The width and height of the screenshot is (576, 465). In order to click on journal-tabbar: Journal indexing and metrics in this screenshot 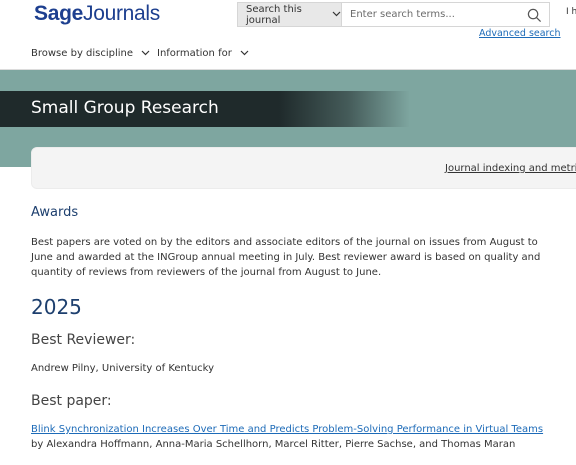, I will do `click(303, 168)`.